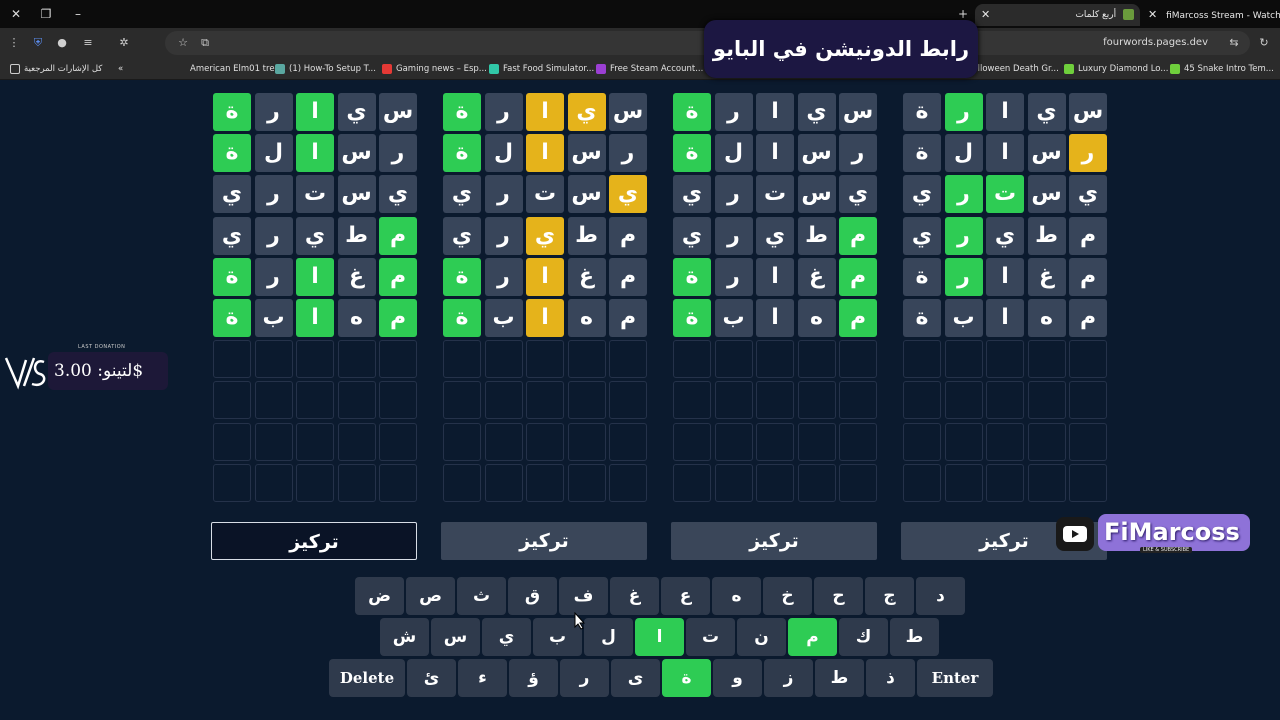 The image size is (1280, 720). I want to click on letter-tile: م, so click(398, 318).